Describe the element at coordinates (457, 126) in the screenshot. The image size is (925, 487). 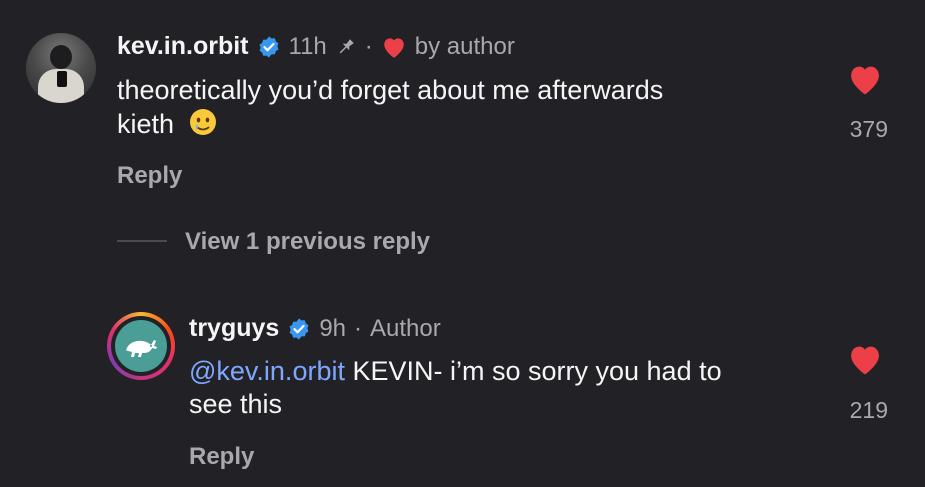
I see `comment-text-line2-wrap: kieth` at that location.